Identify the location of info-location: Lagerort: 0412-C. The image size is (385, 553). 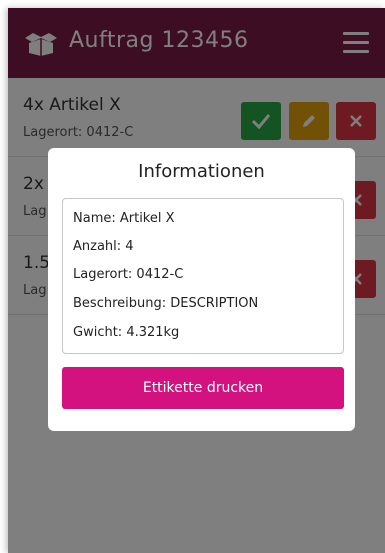
(128, 274).